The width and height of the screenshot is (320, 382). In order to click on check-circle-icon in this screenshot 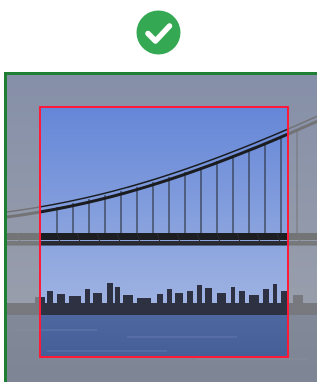, I will do `click(158, 32)`.